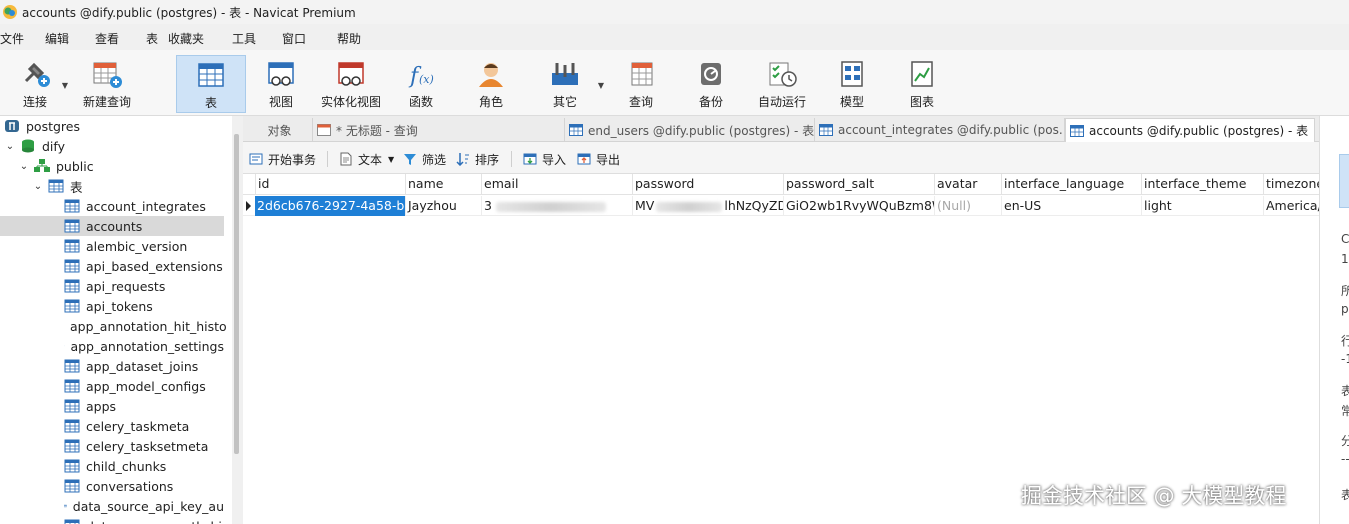  What do you see at coordinates (112, 446) in the screenshot?
I see `tree-table-item: celery_tasksetmeta` at bounding box center [112, 446].